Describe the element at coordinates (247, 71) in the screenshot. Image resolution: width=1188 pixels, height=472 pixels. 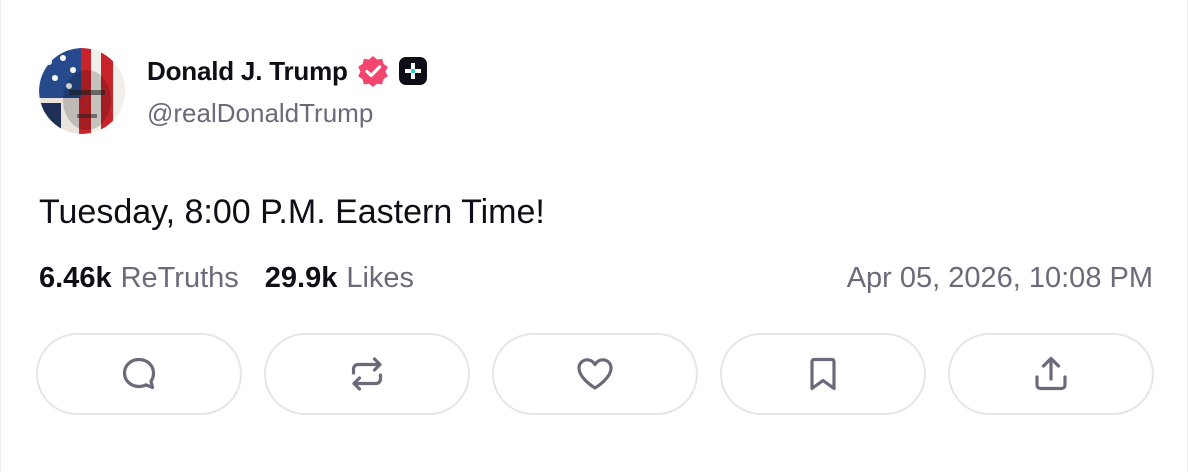
I see `display-name: Donald J. Trump` at that location.